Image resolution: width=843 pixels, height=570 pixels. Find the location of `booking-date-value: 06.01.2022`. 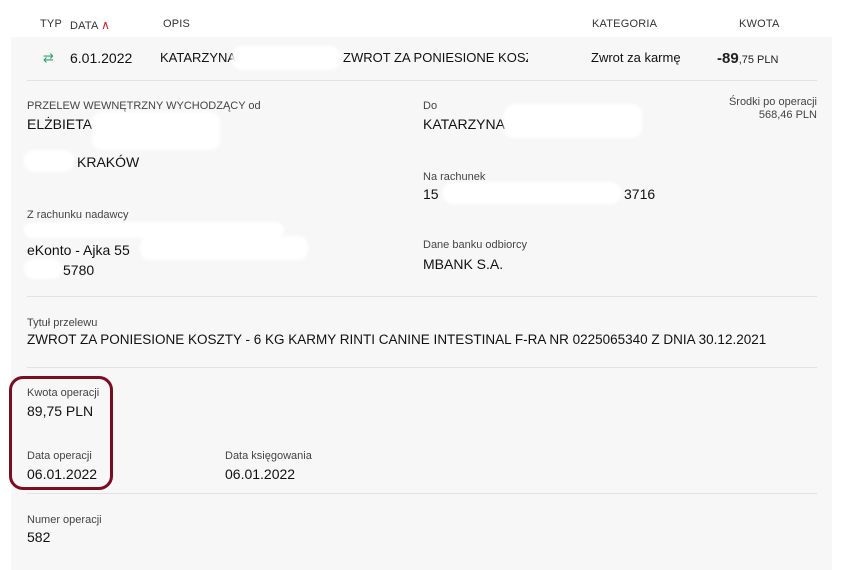

booking-date-value: 06.01.2022 is located at coordinates (260, 474).